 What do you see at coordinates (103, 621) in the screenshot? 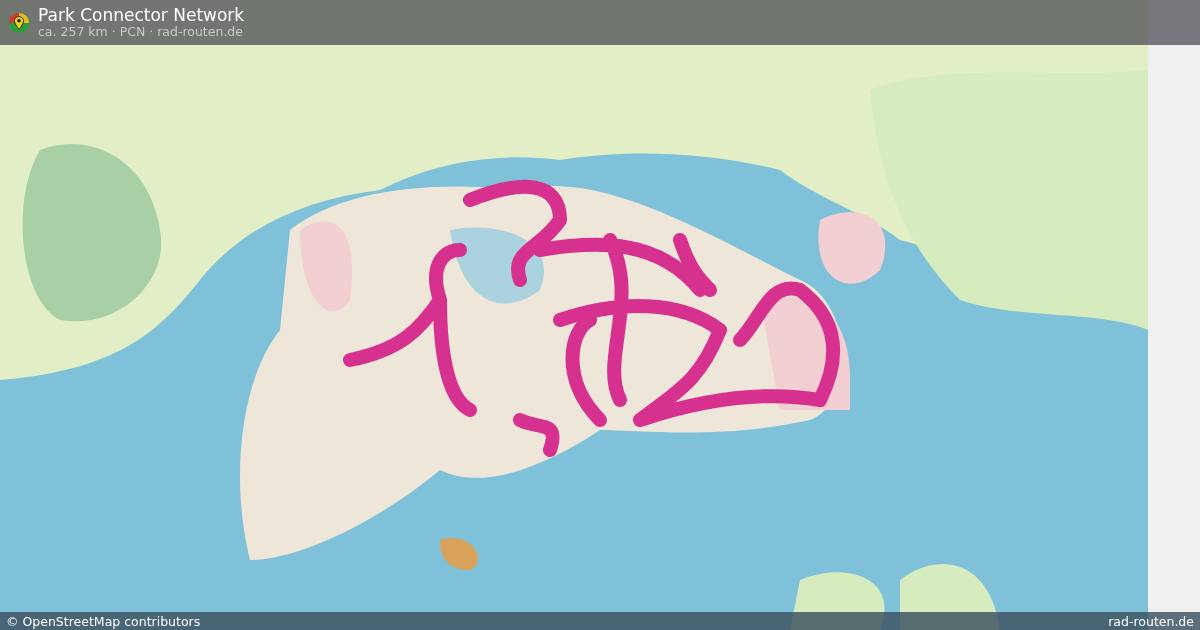
I see `map-attribution: © OpenStreetMap contributors` at bounding box center [103, 621].